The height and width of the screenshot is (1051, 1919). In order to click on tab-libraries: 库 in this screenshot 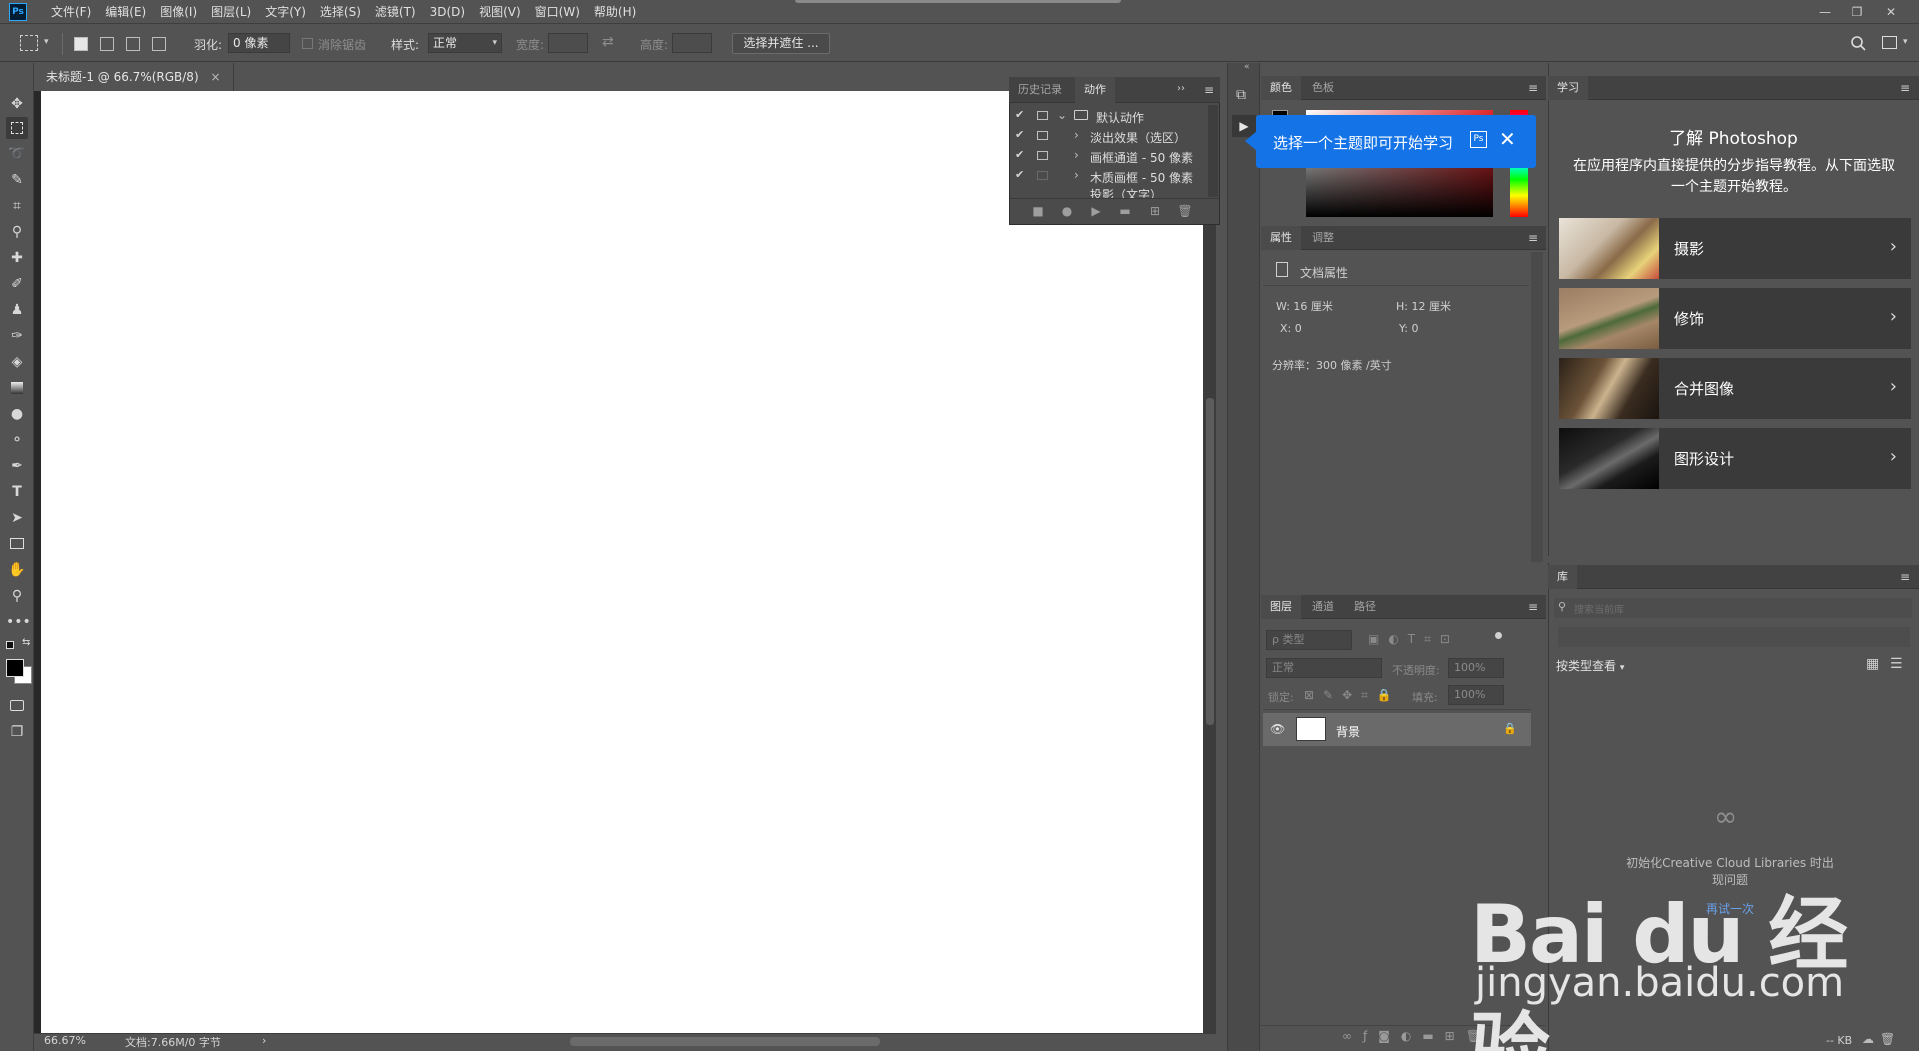, I will do `click(1562, 577)`.